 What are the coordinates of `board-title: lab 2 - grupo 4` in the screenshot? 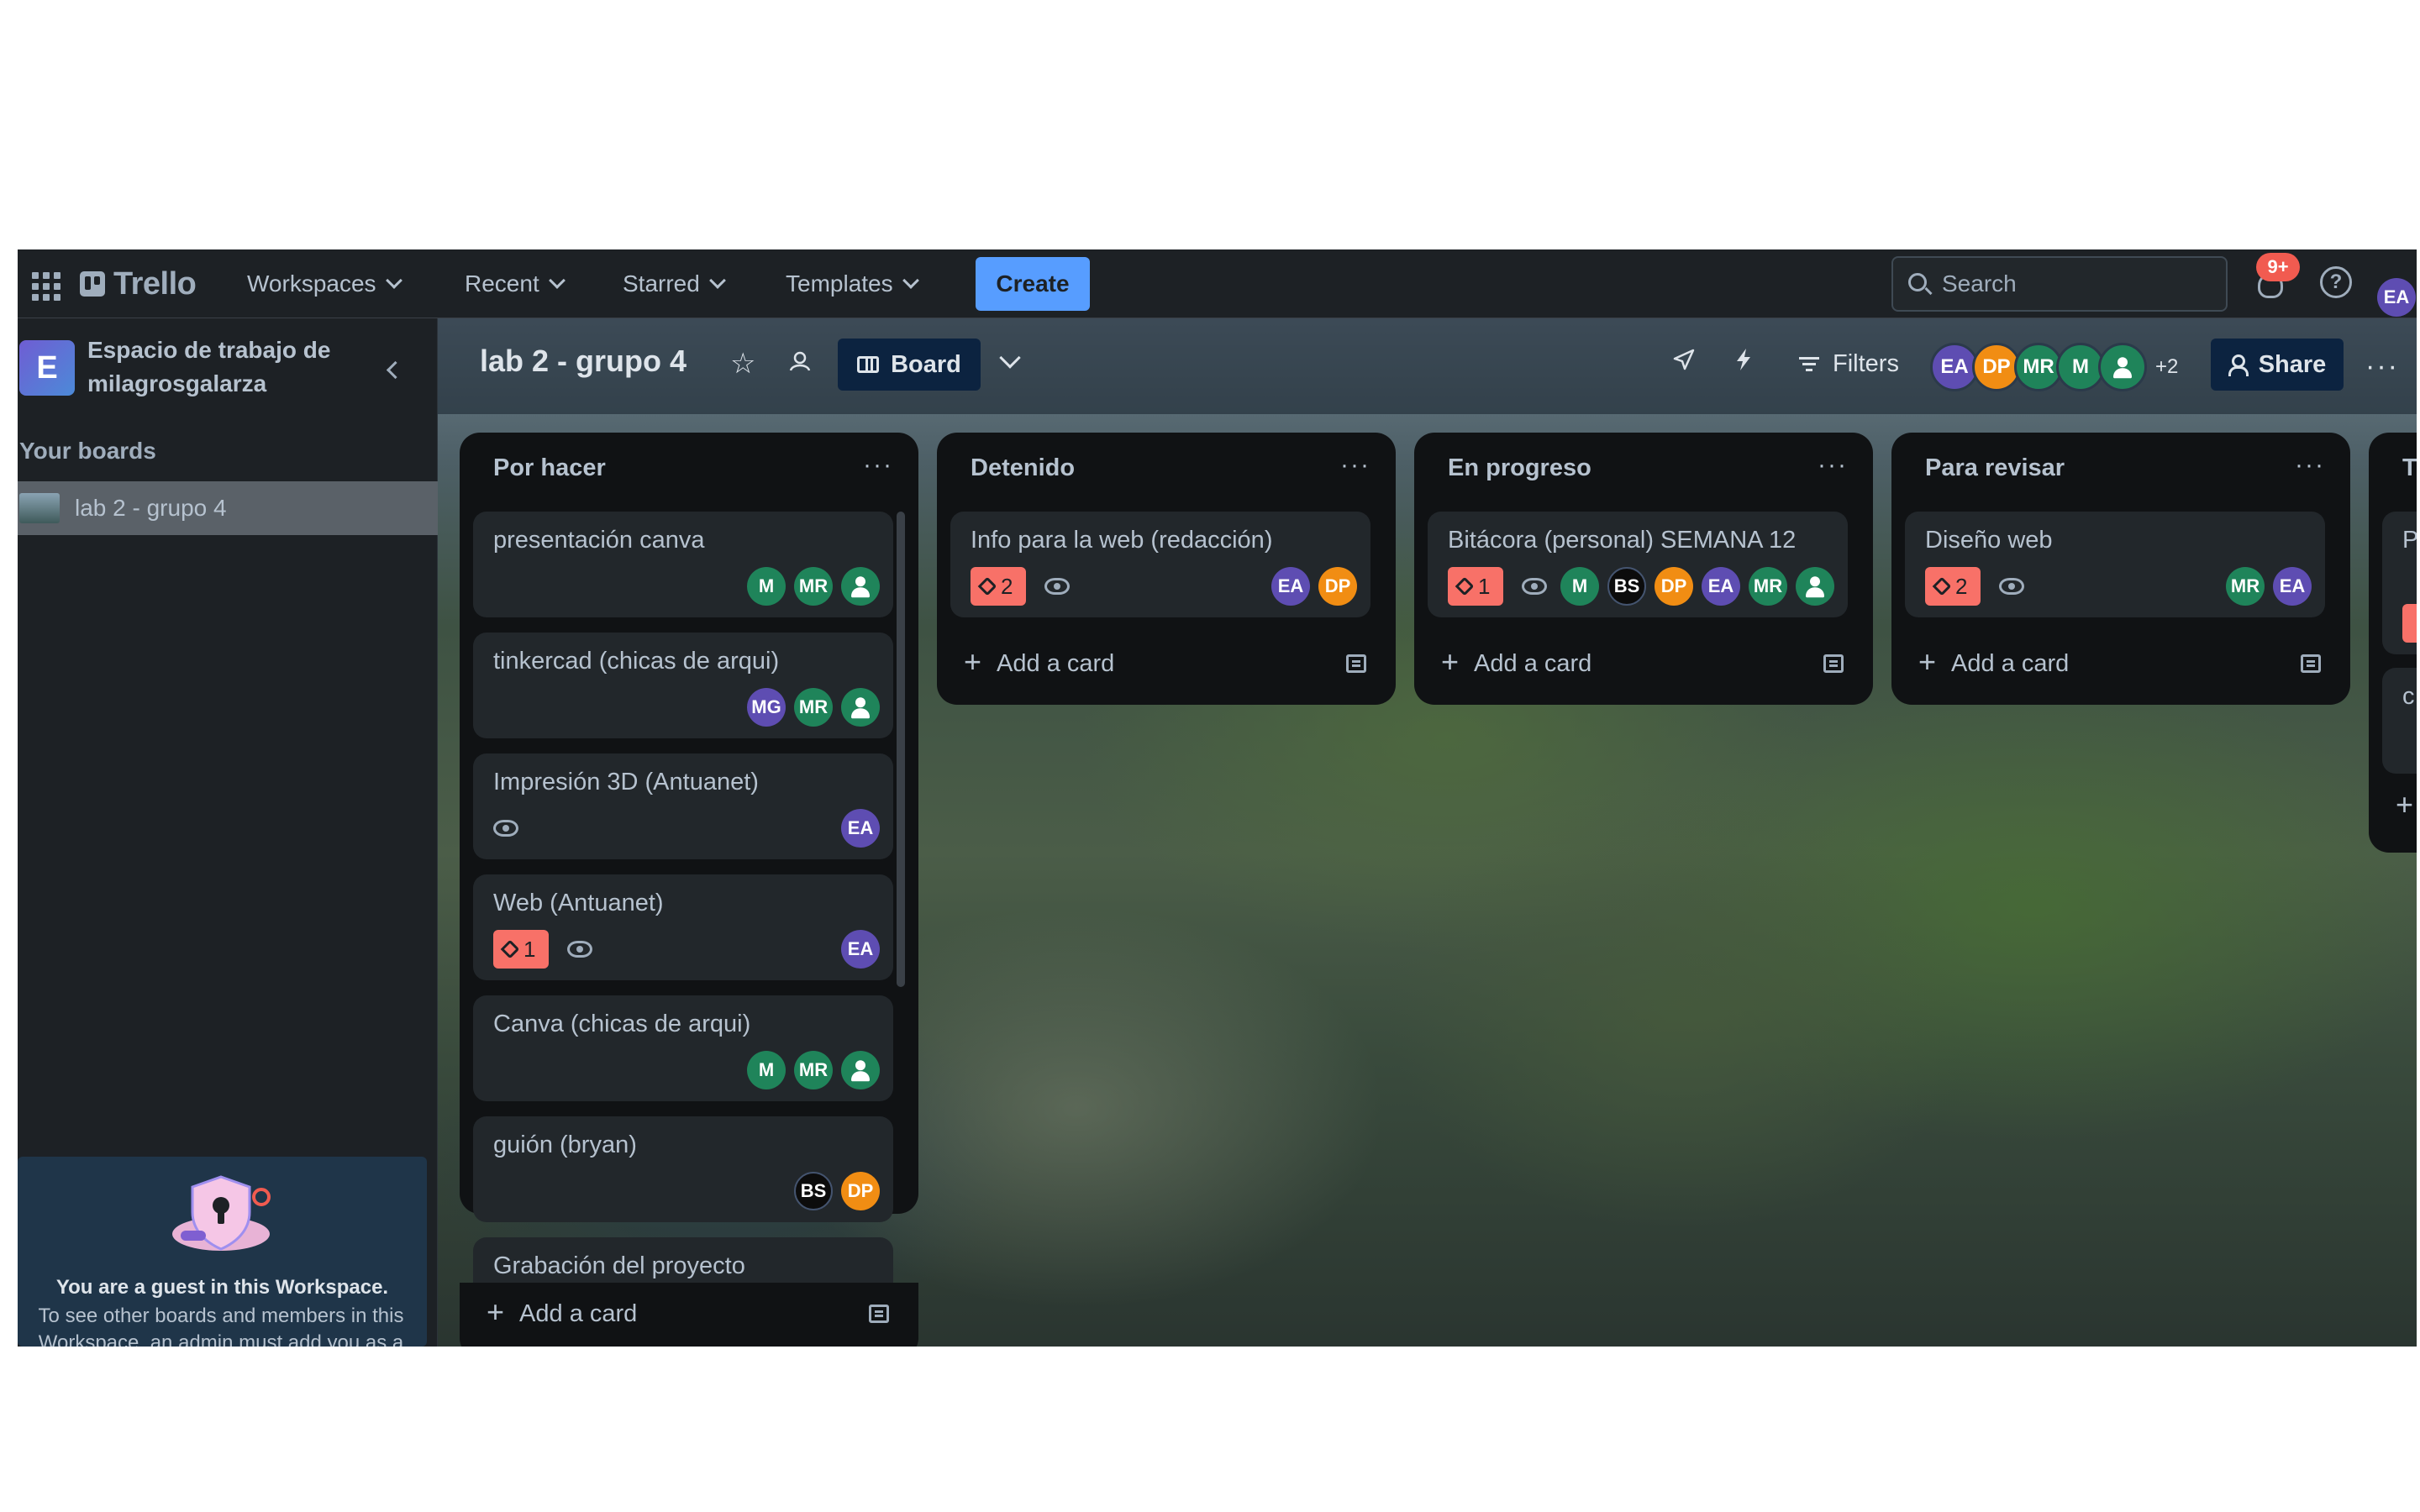 It's located at (583, 361).